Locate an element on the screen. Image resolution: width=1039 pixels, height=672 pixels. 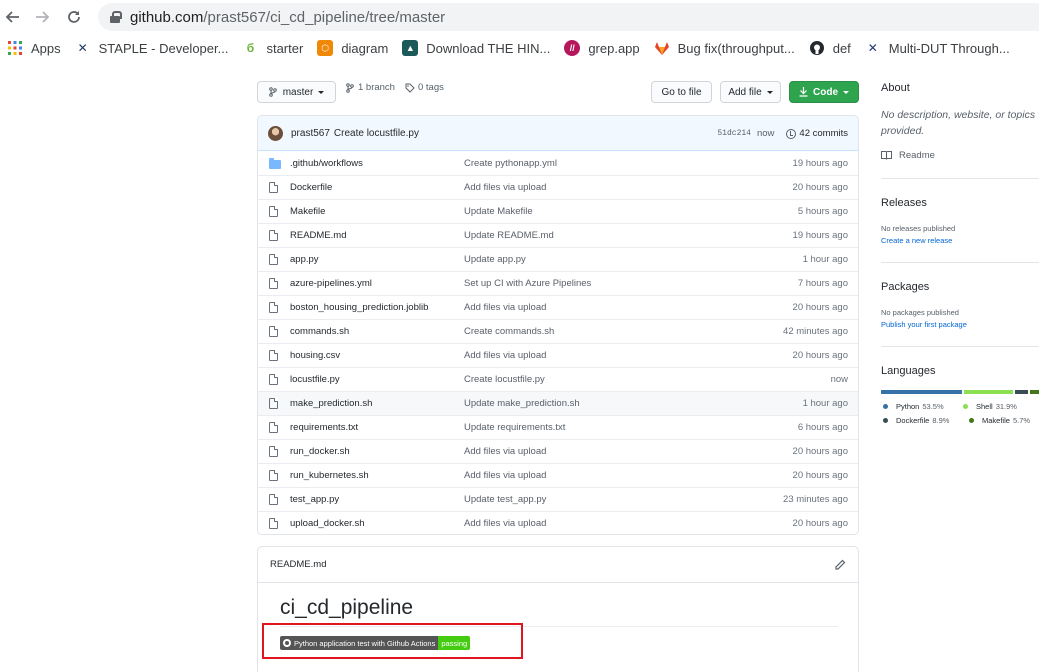
file-commit-message: Create pythonapp.yml is located at coordinates (510, 163).